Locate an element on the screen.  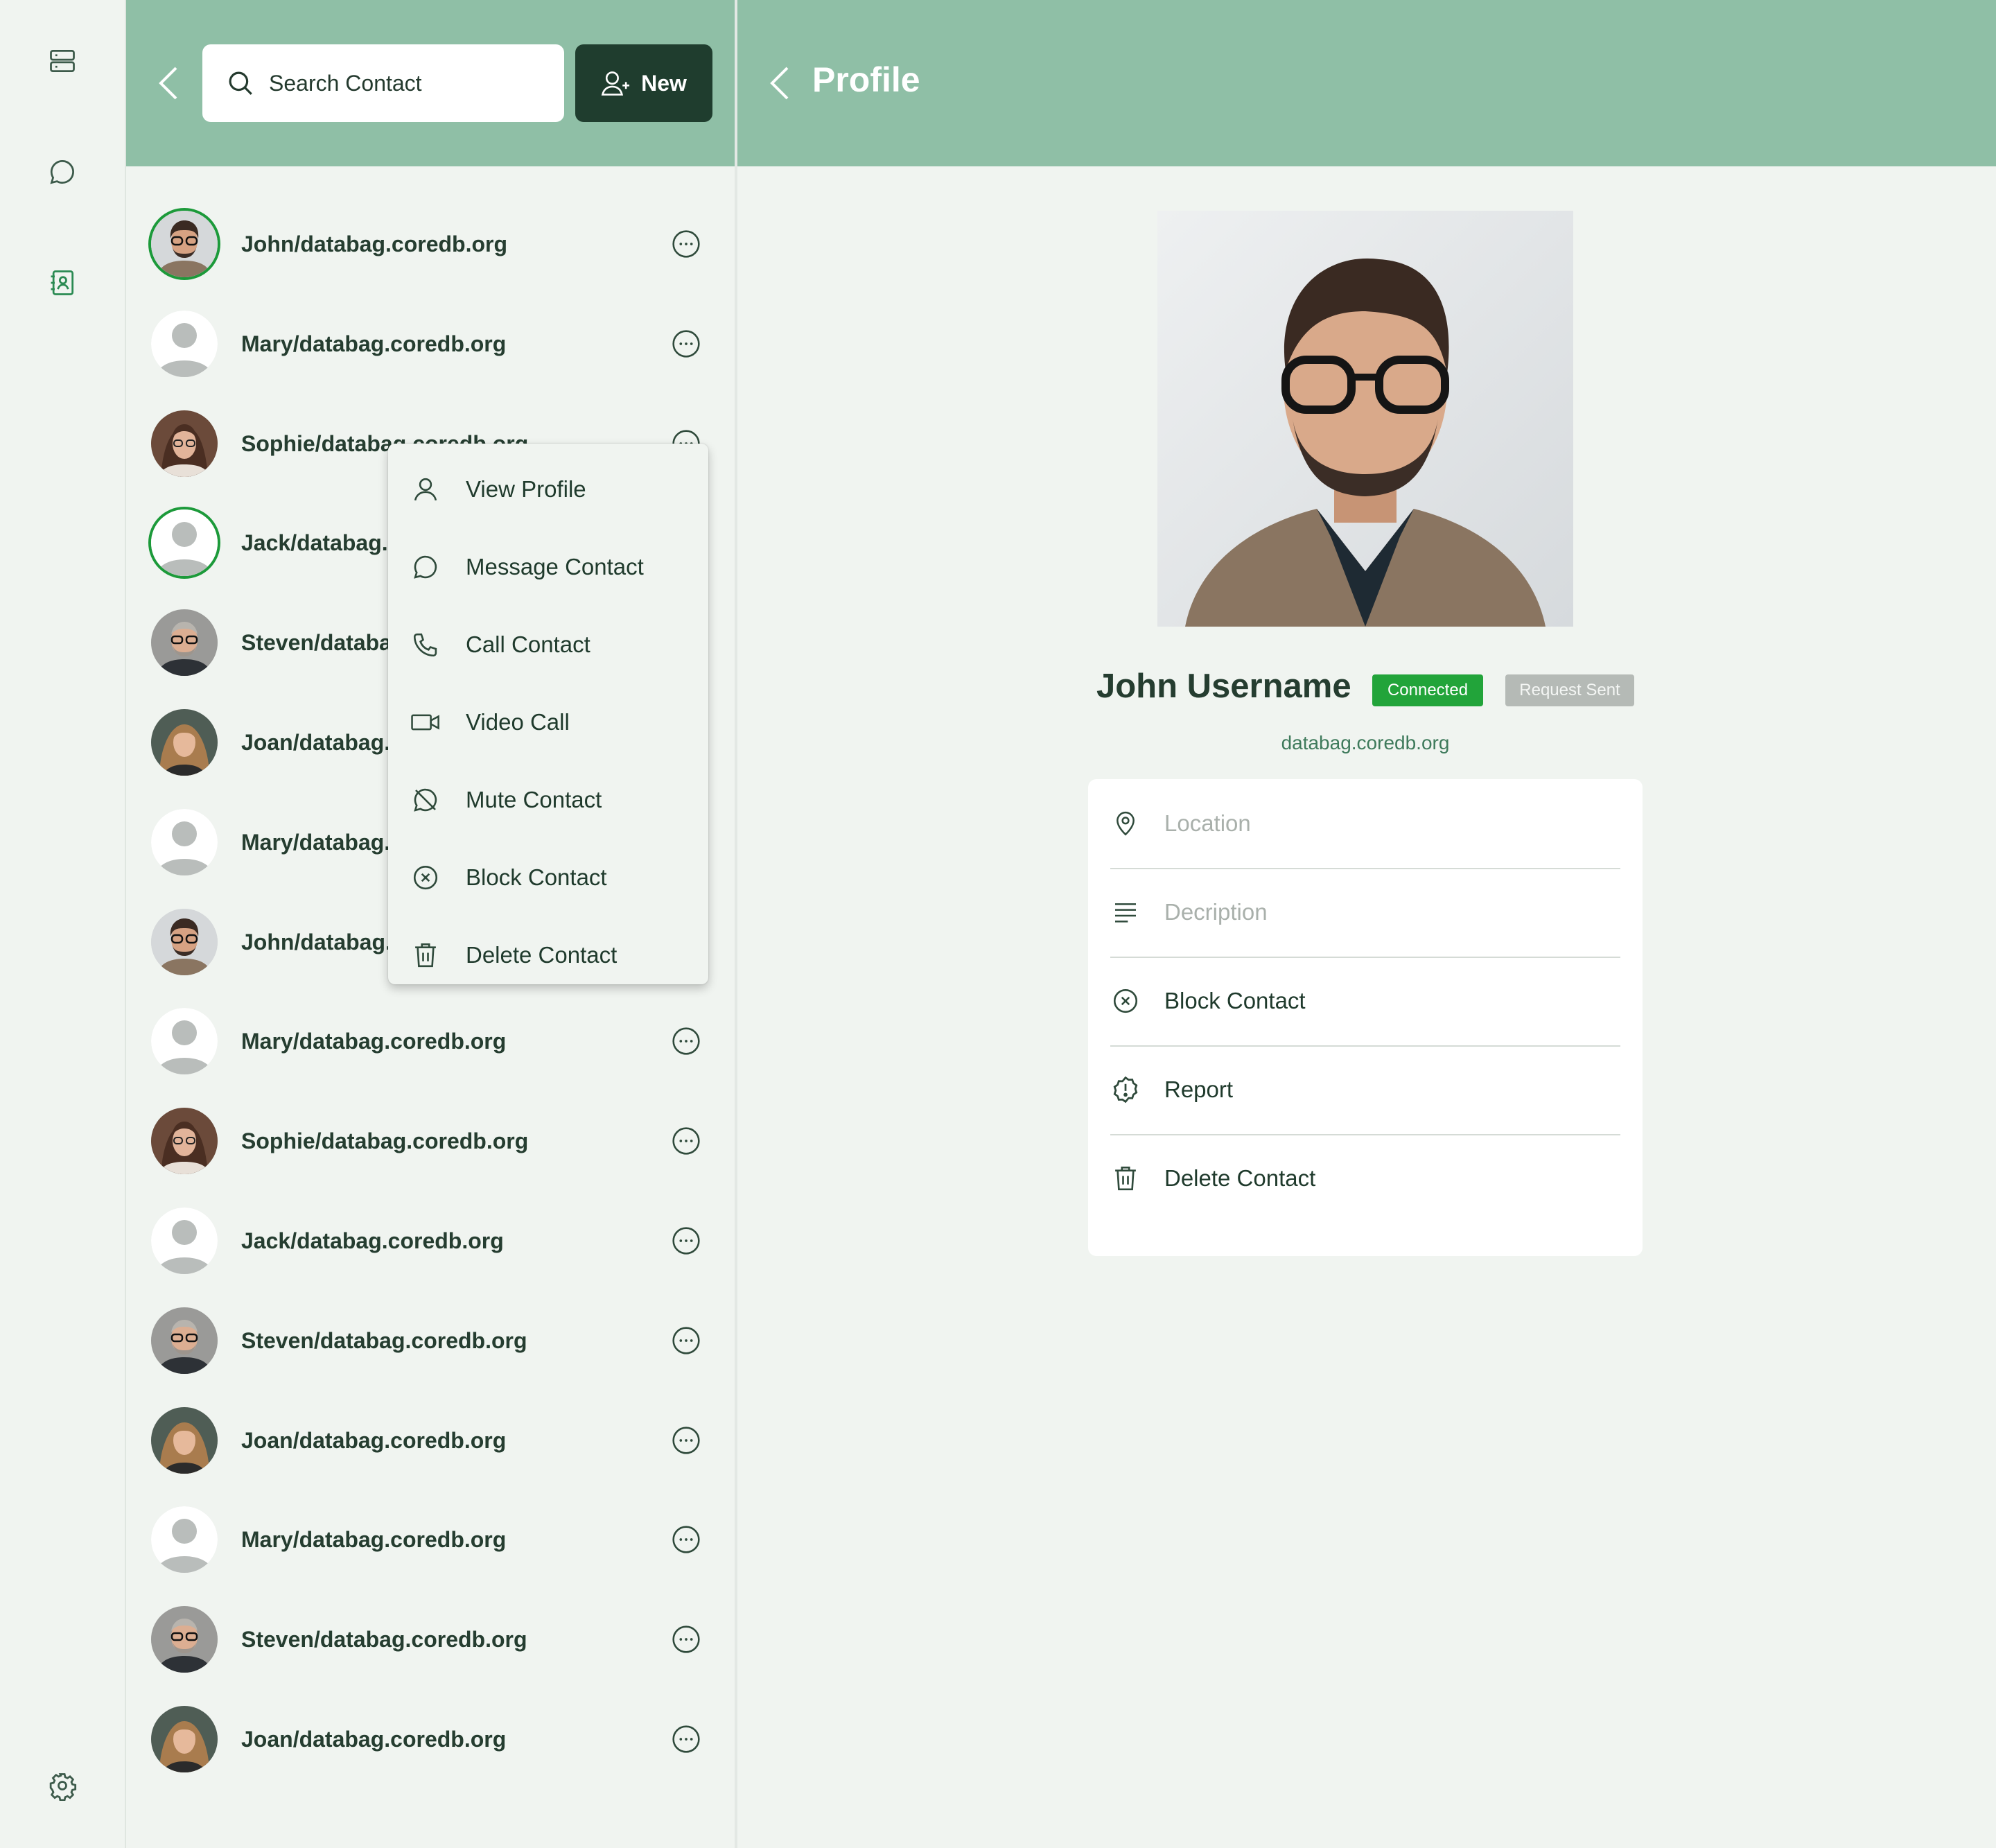
text-lines-icon is located at coordinates (1125, 912).